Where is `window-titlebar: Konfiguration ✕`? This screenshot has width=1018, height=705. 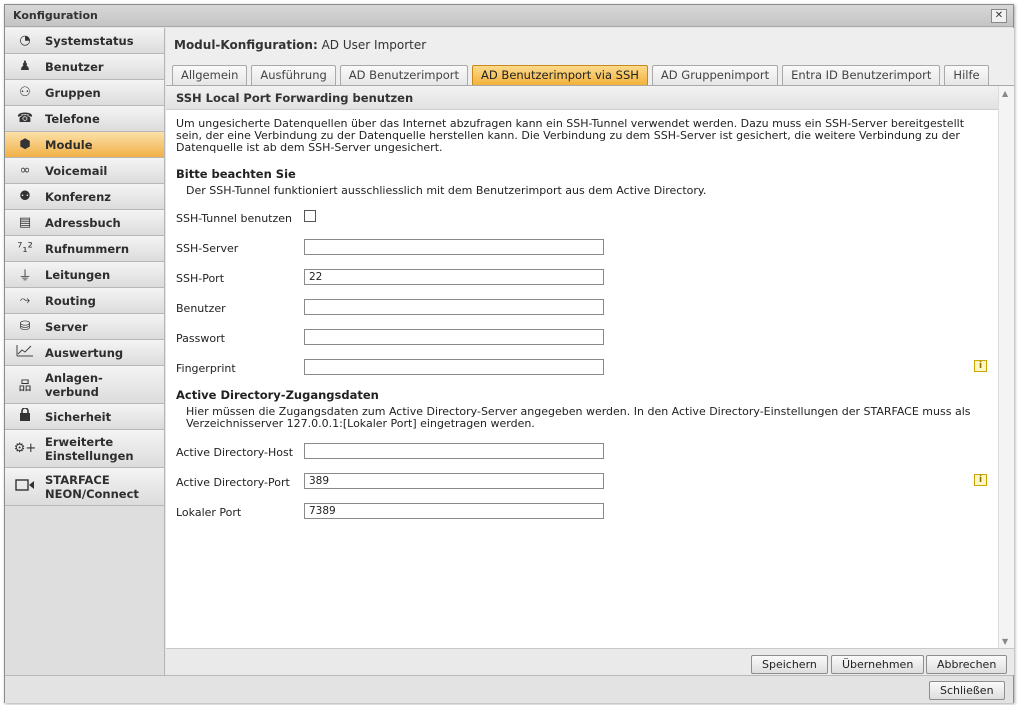
window-titlebar: Konfiguration ✕ is located at coordinates (509, 16).